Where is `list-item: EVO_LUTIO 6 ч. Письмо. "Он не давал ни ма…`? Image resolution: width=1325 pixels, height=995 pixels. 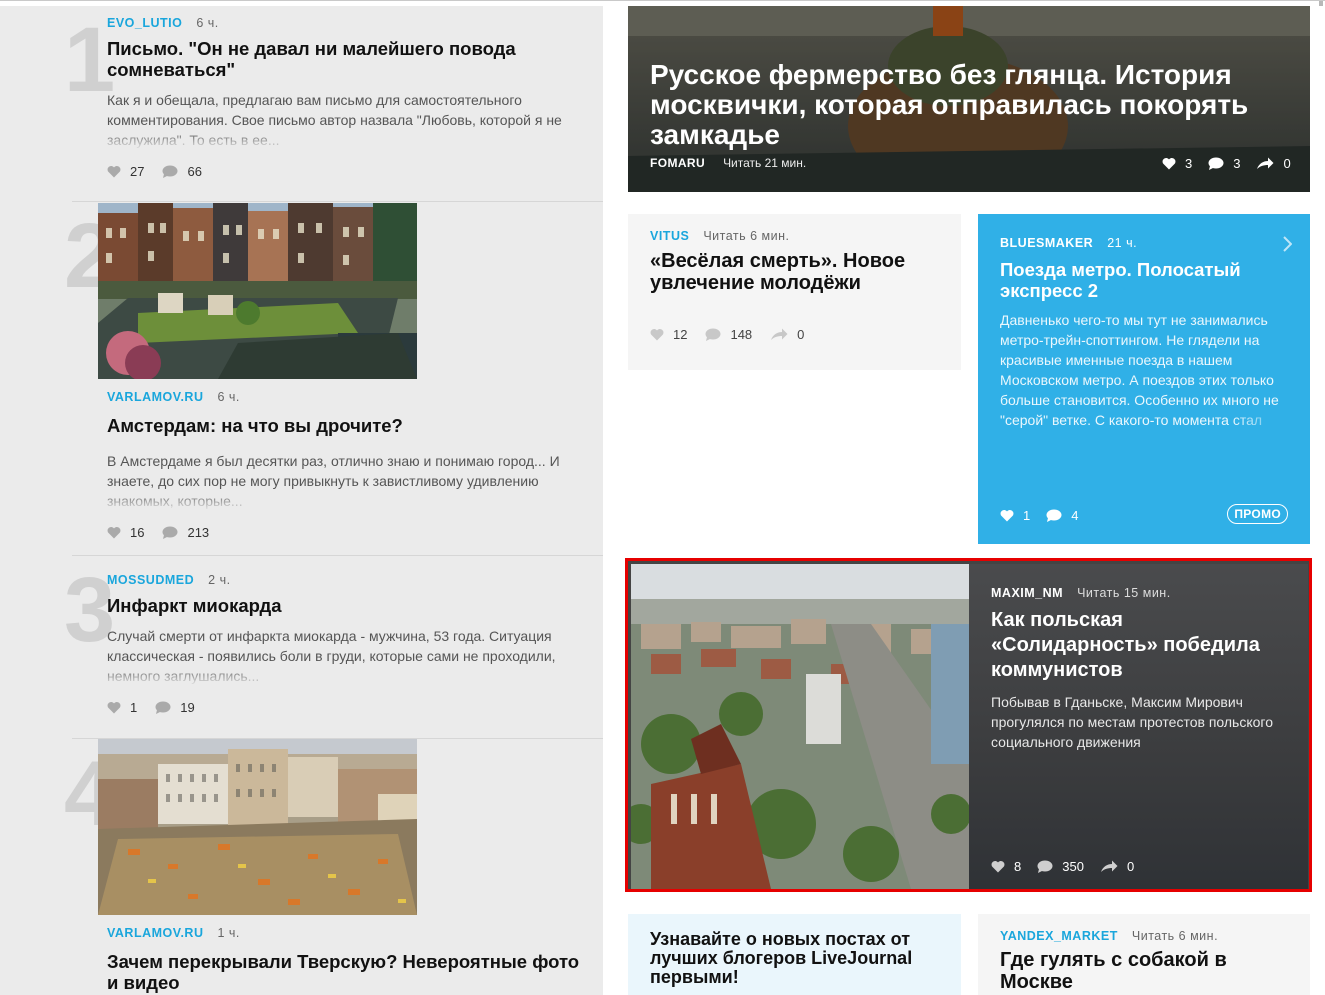 list-item: EVO_LUTIO 6 ч. Письмо. "Он не давал ни ма… is located at coordinates (347, 97).